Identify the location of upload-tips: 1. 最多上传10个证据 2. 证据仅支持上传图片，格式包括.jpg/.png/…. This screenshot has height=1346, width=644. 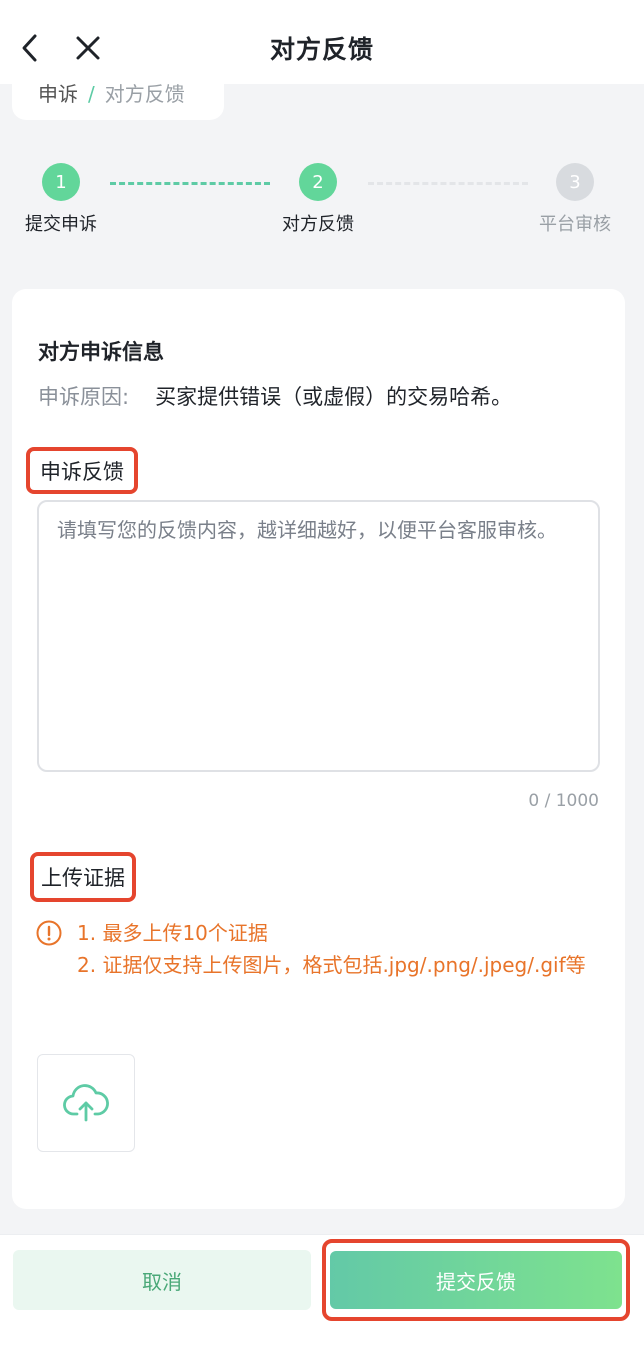
(318, 949).